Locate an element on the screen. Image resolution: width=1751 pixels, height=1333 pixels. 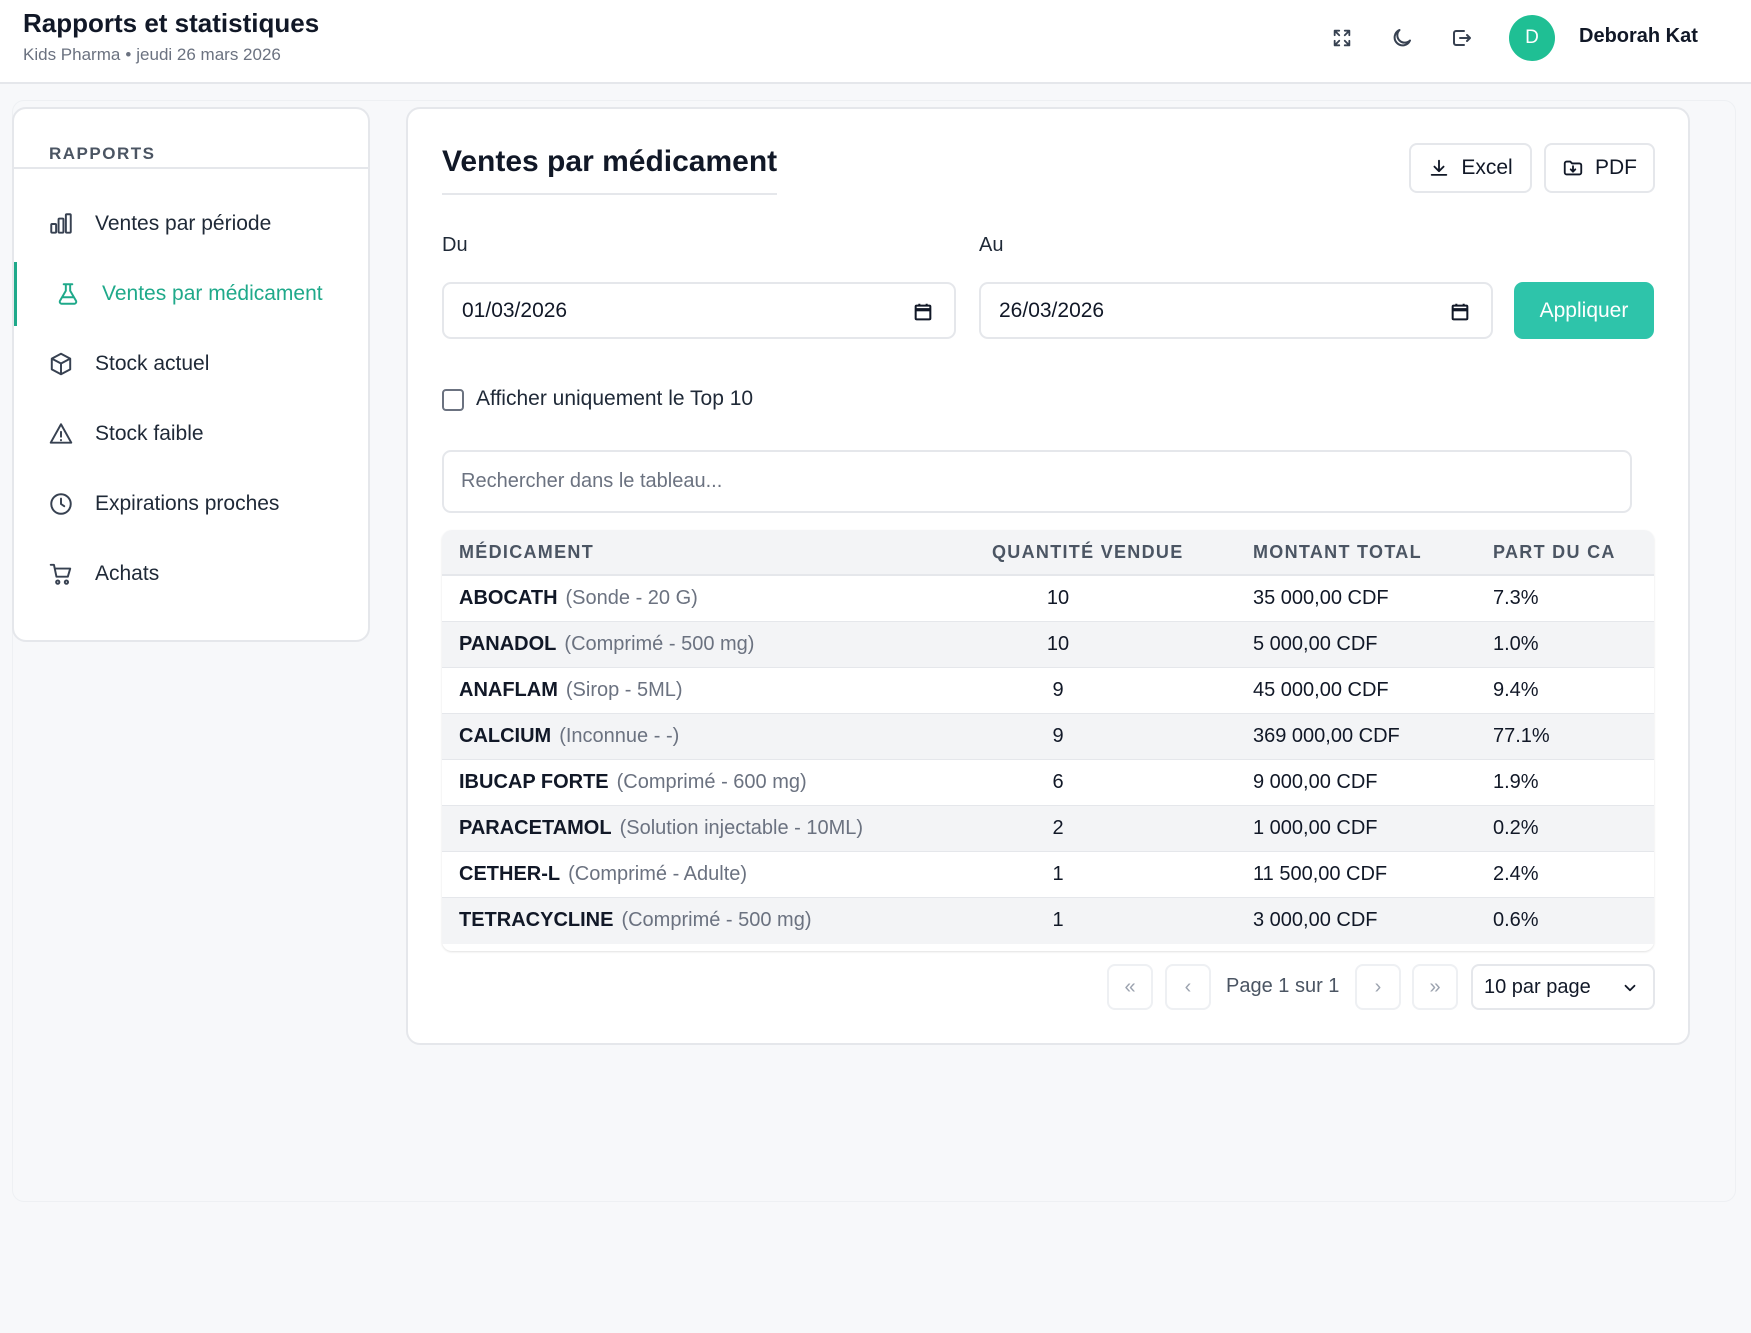
box-icon is located at coordinates (61, 364).